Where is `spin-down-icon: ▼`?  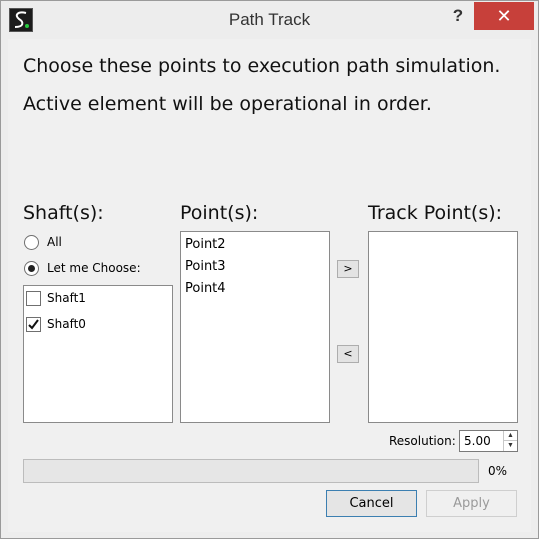
spin-down-icon: ▼ is located at coordinates (510, 446).